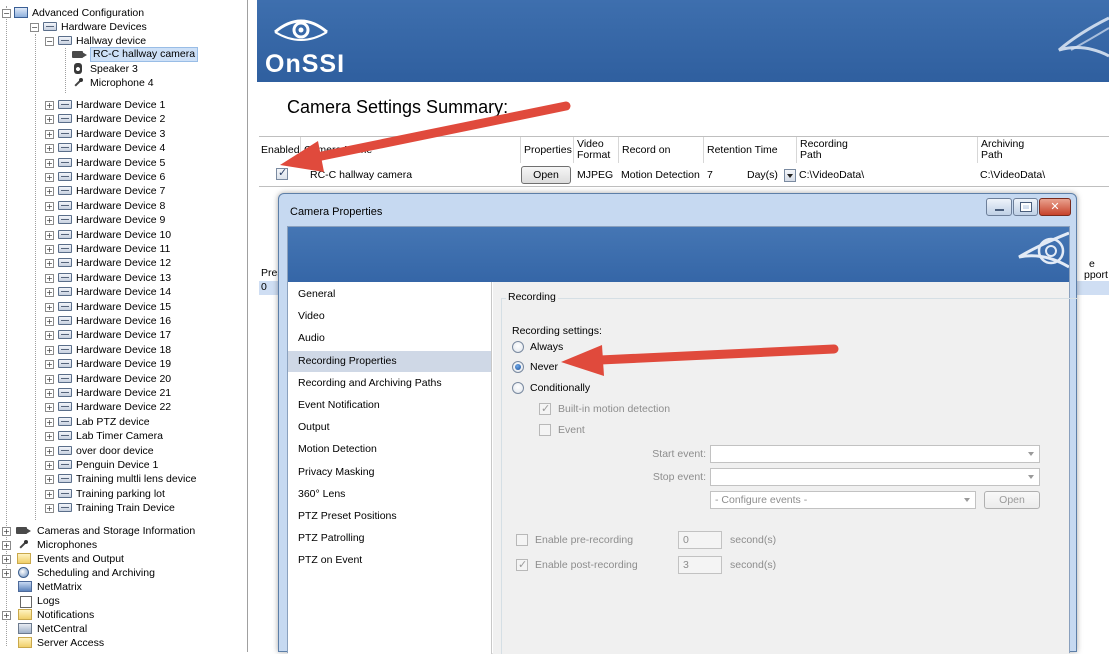  I want to click on builtin-motion-checkbox-wrap, so click(545, 409).